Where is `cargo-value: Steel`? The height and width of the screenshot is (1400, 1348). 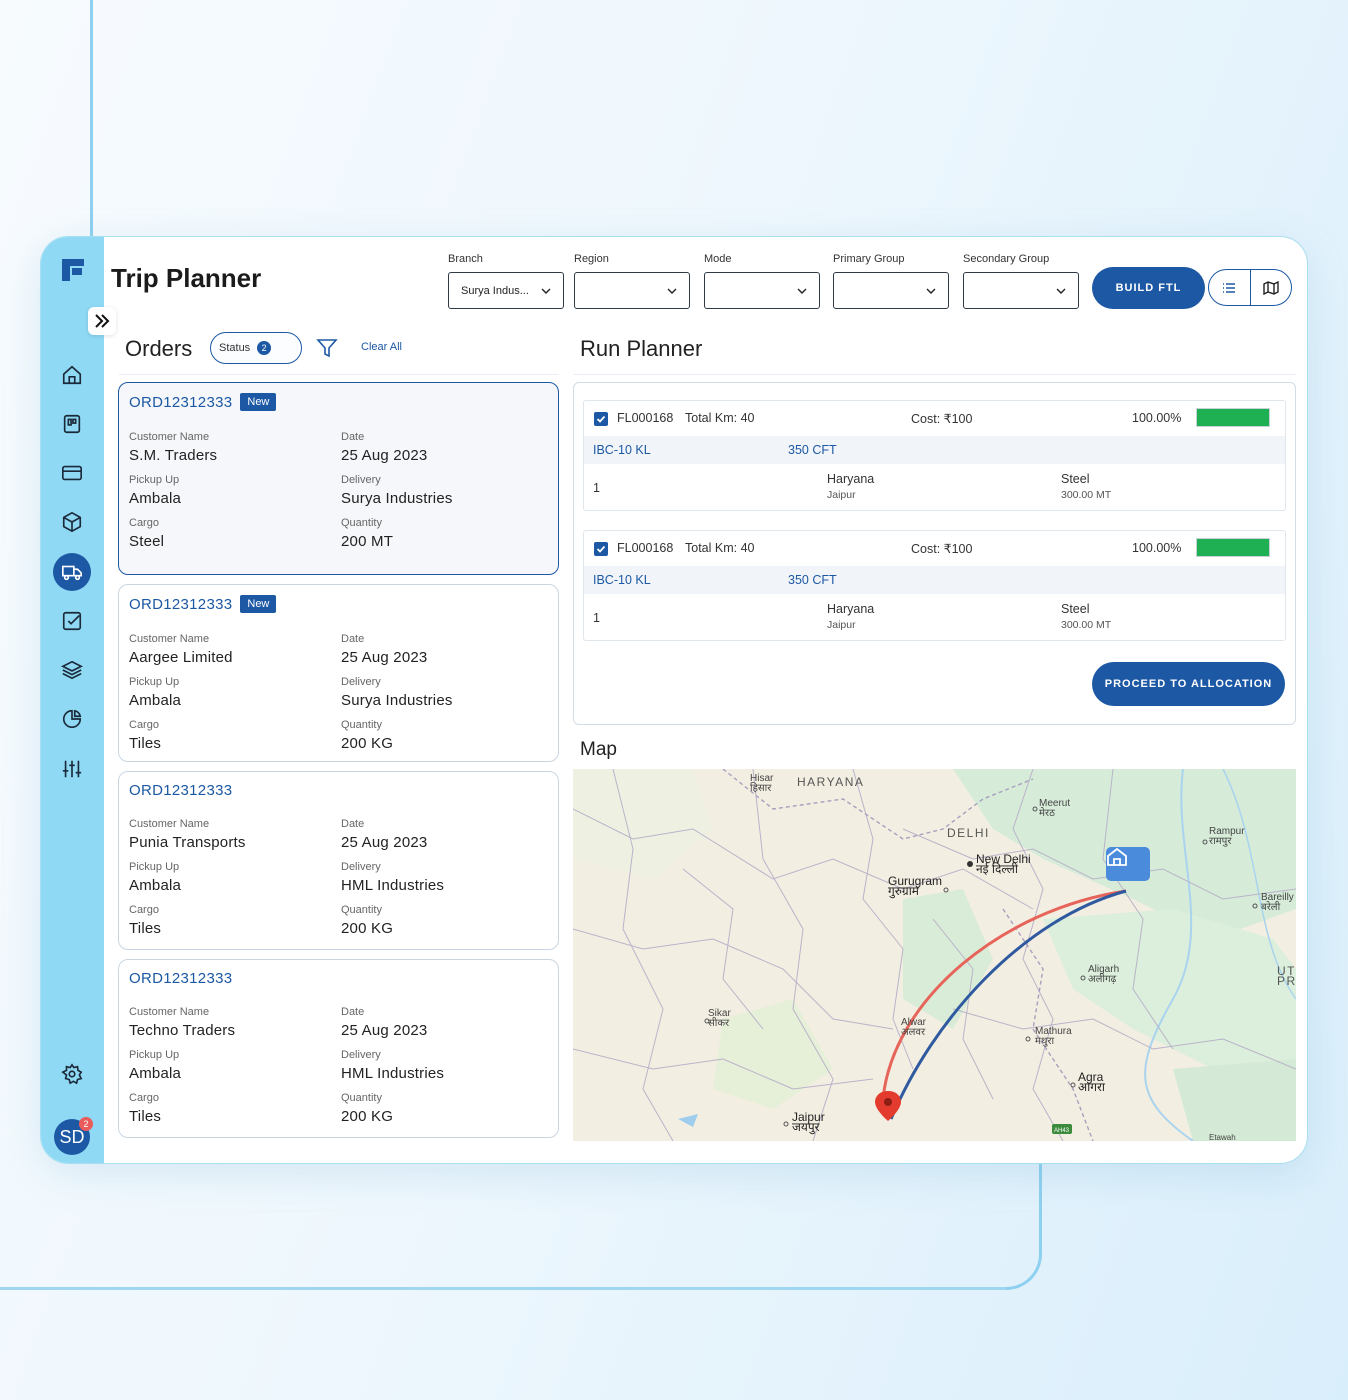 cargo-value: Steel is located at coordinates (147, 542).